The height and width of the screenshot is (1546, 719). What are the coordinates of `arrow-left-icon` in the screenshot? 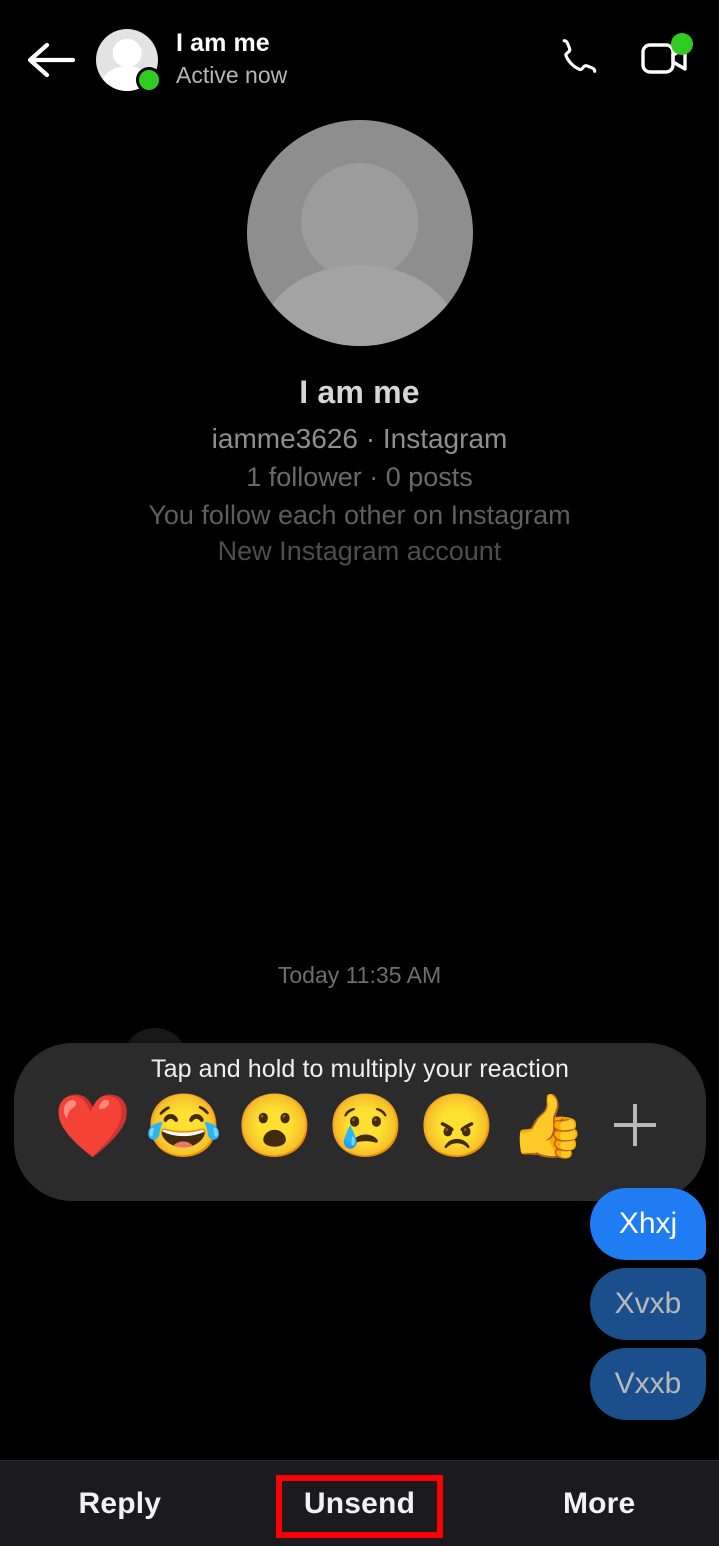 It's located at (51, 60).